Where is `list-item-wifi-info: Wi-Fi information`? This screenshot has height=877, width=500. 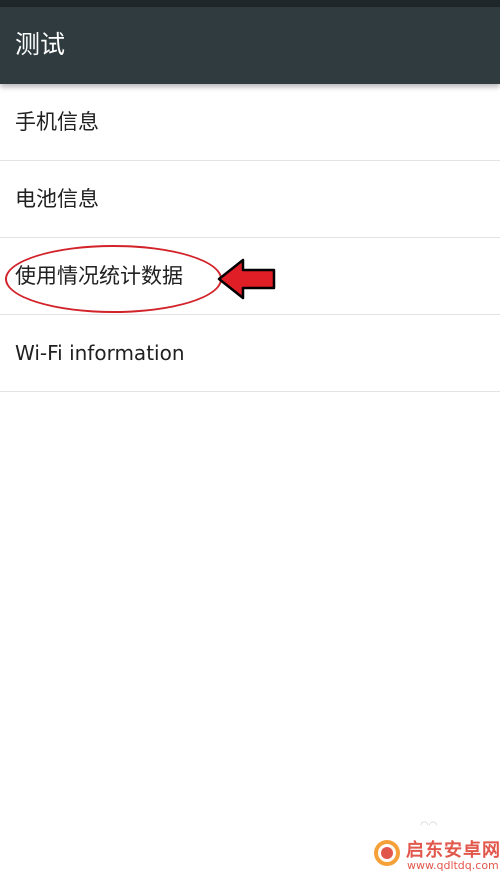
list-item-wifi-info: Wi-Fi information is located at coordinates (250, 353).